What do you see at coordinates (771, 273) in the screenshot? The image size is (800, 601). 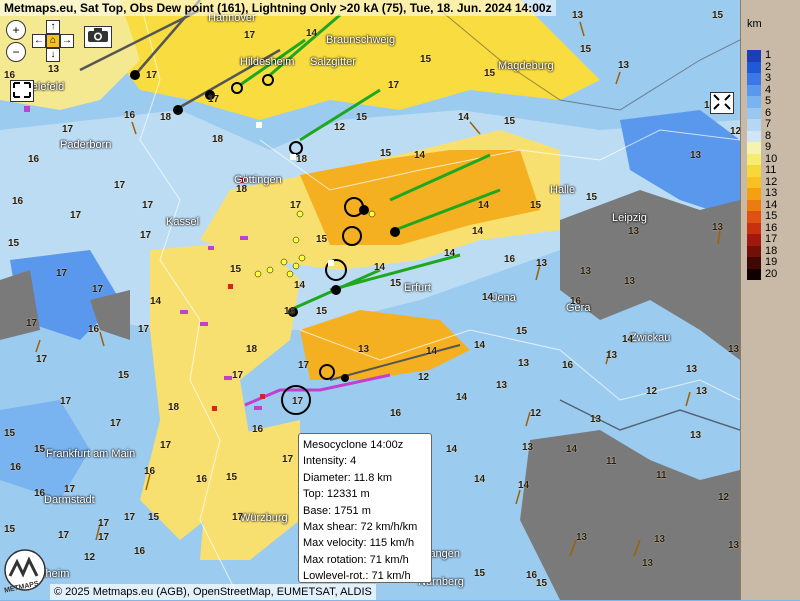 I see `legend-label: 20` at bounding box center [771, 273].